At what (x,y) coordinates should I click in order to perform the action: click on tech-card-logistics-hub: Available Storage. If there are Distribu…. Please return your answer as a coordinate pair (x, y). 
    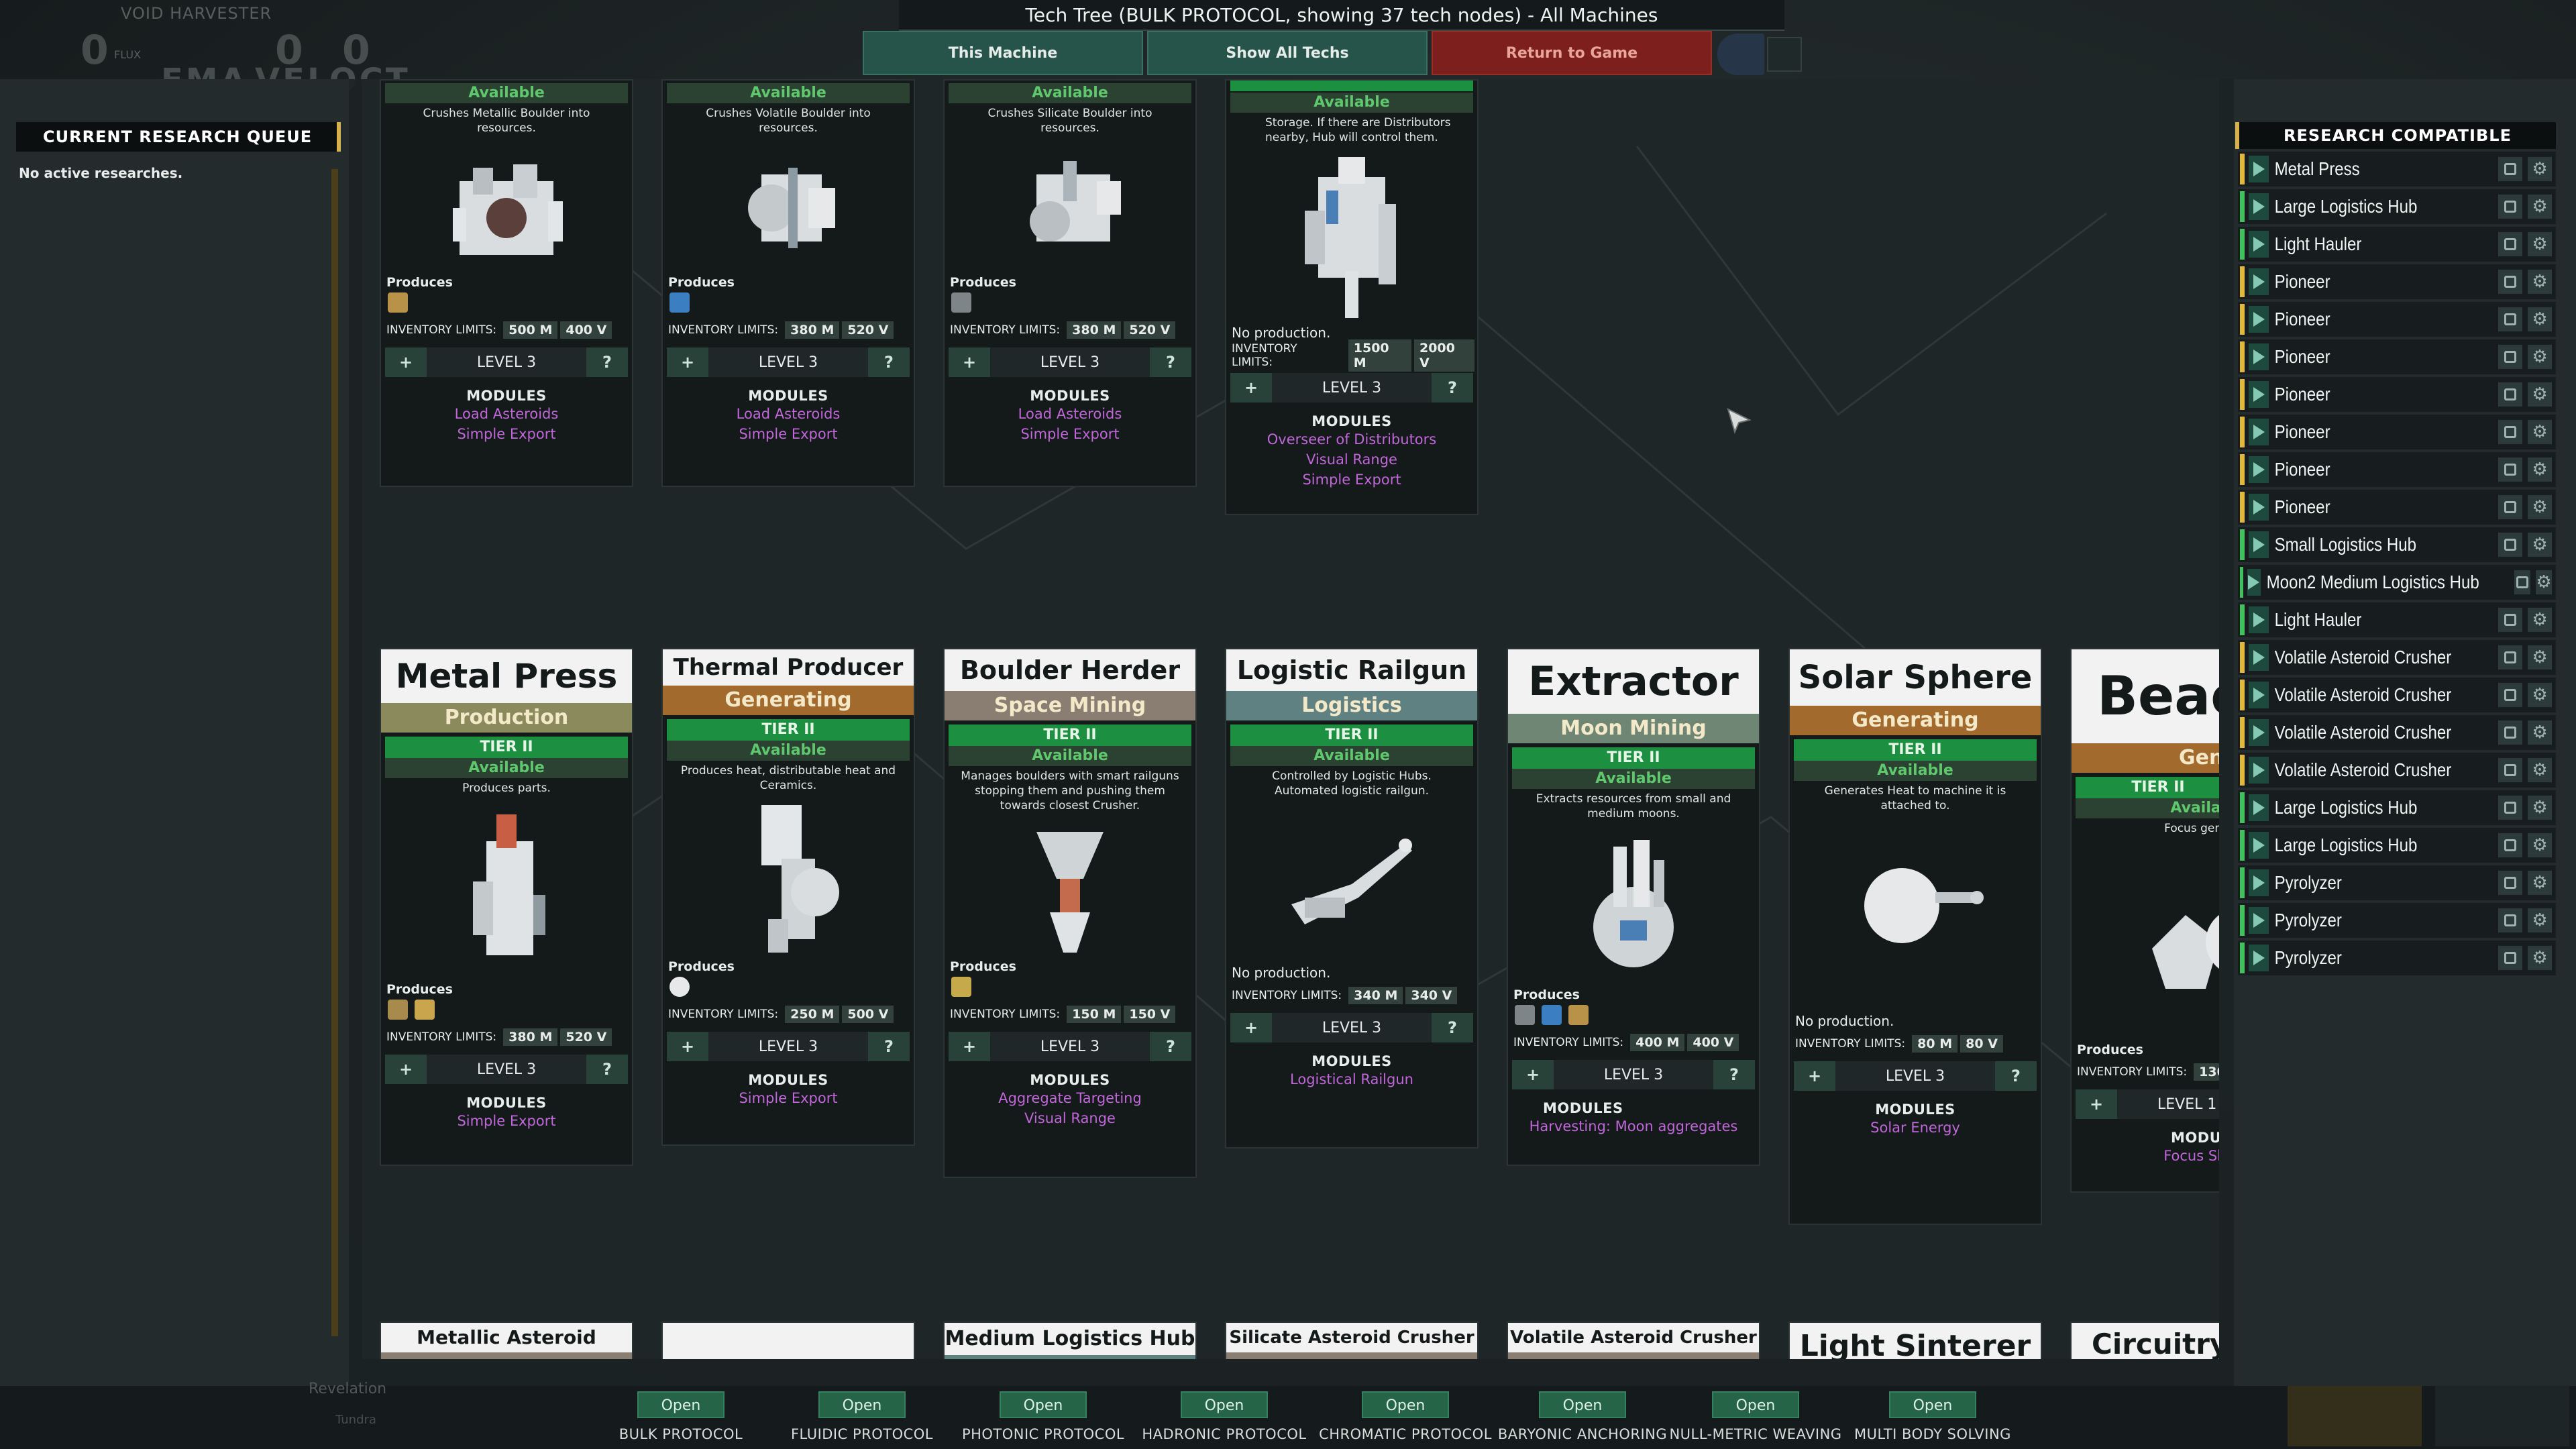
    Looking at the image, I should click on (1352, 297).